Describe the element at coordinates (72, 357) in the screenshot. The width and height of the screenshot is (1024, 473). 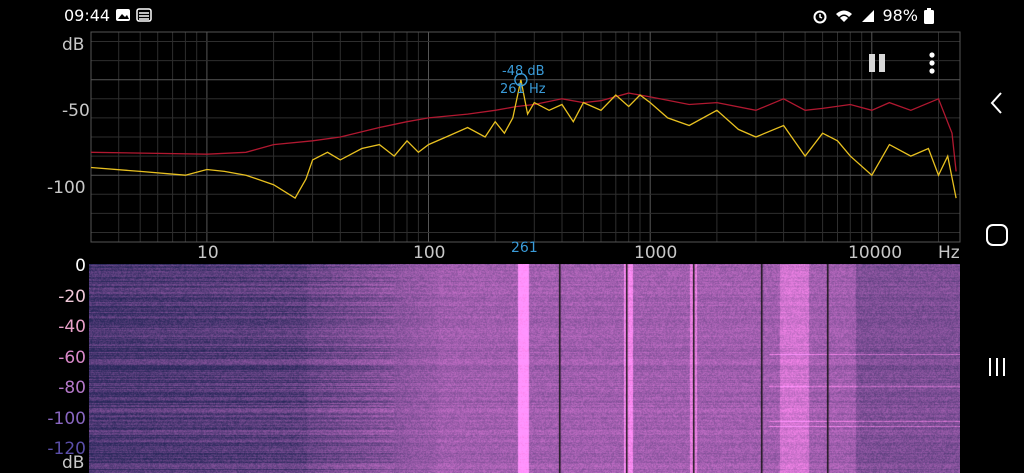
I see `spectrogram-y-tick: -60` at that location.